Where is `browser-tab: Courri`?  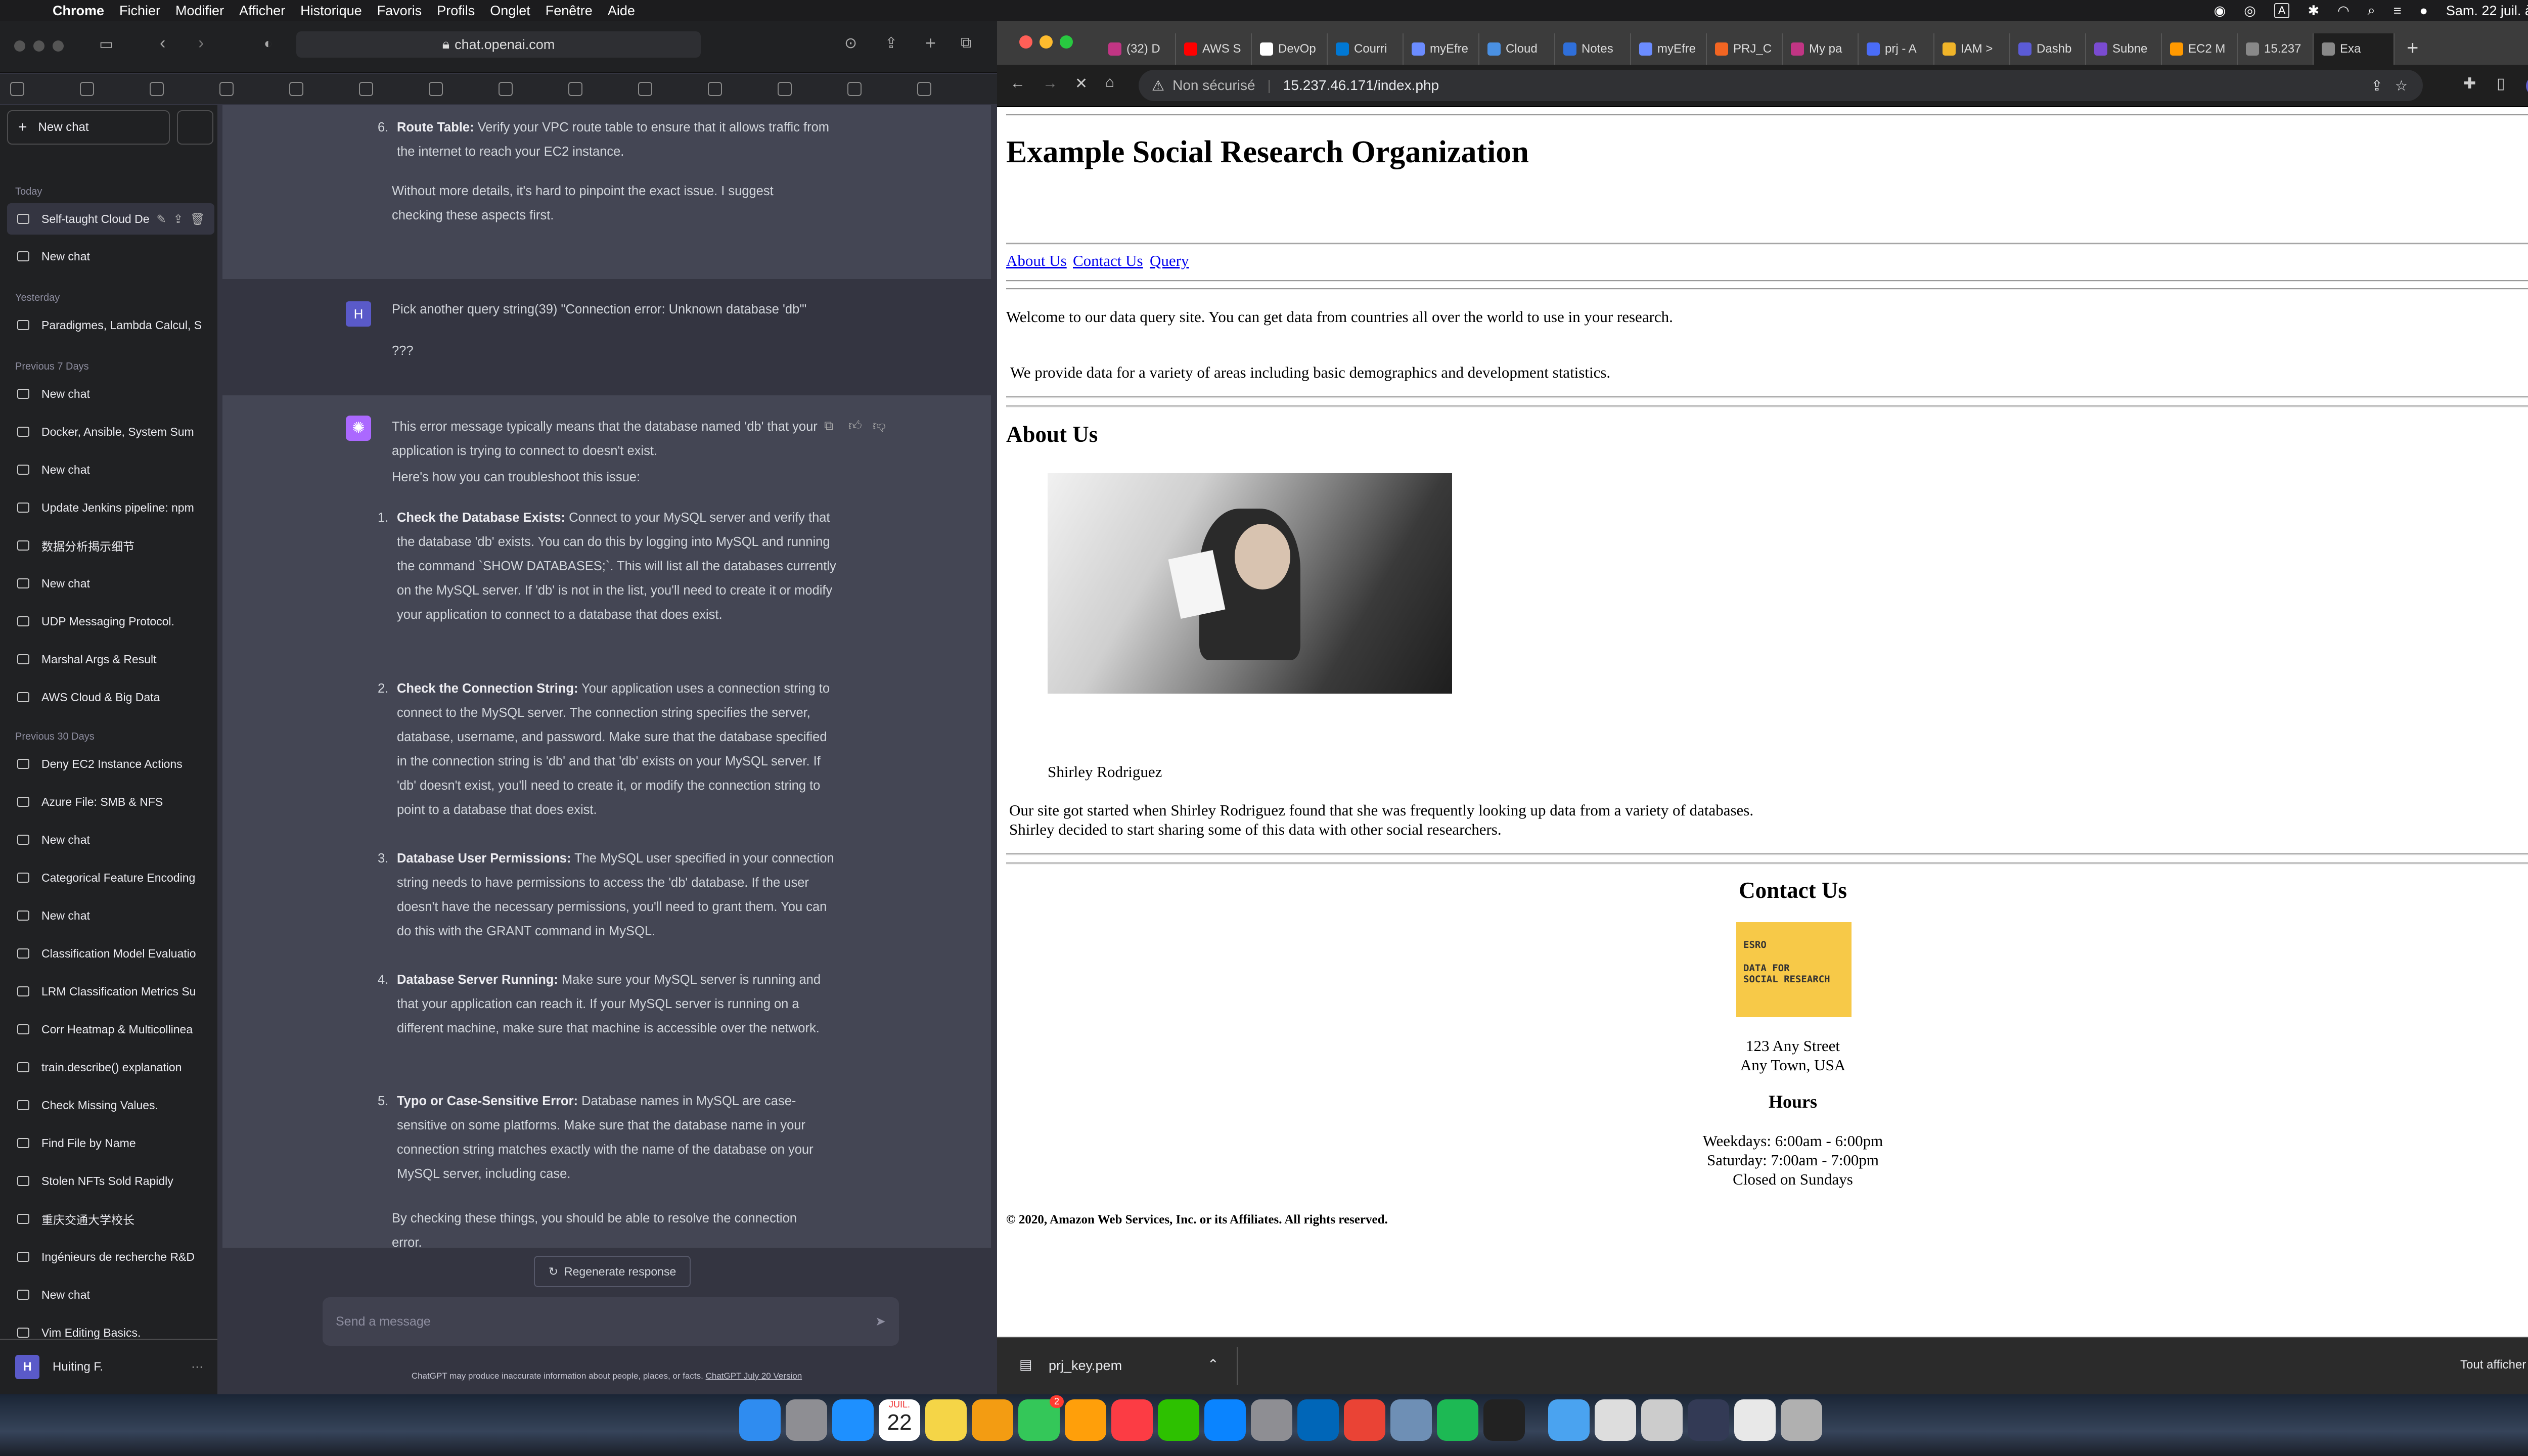
browser-tab: Courri is located at coordinates (1366, 49).